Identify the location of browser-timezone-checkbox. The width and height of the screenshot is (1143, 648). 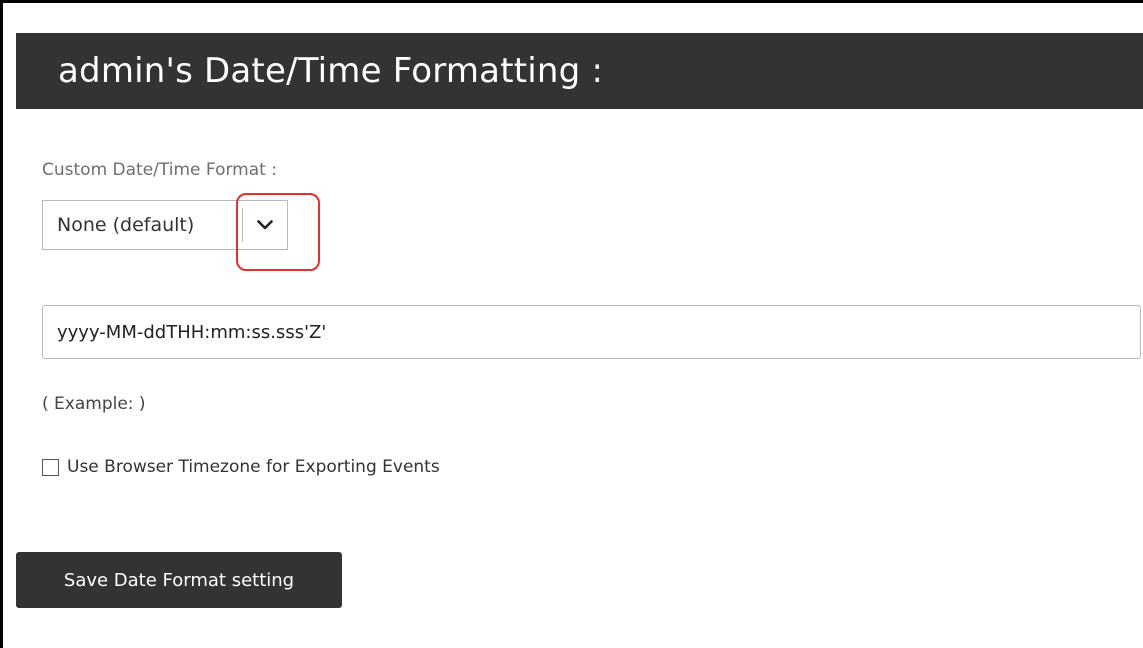
(50, 467).